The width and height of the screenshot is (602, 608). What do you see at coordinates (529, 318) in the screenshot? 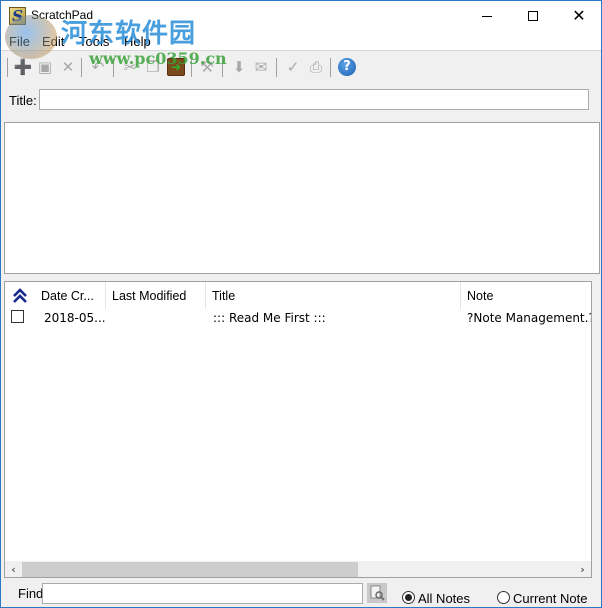
I see `cell-note: ?Note Management.?F` at bounding box center [529, 318].